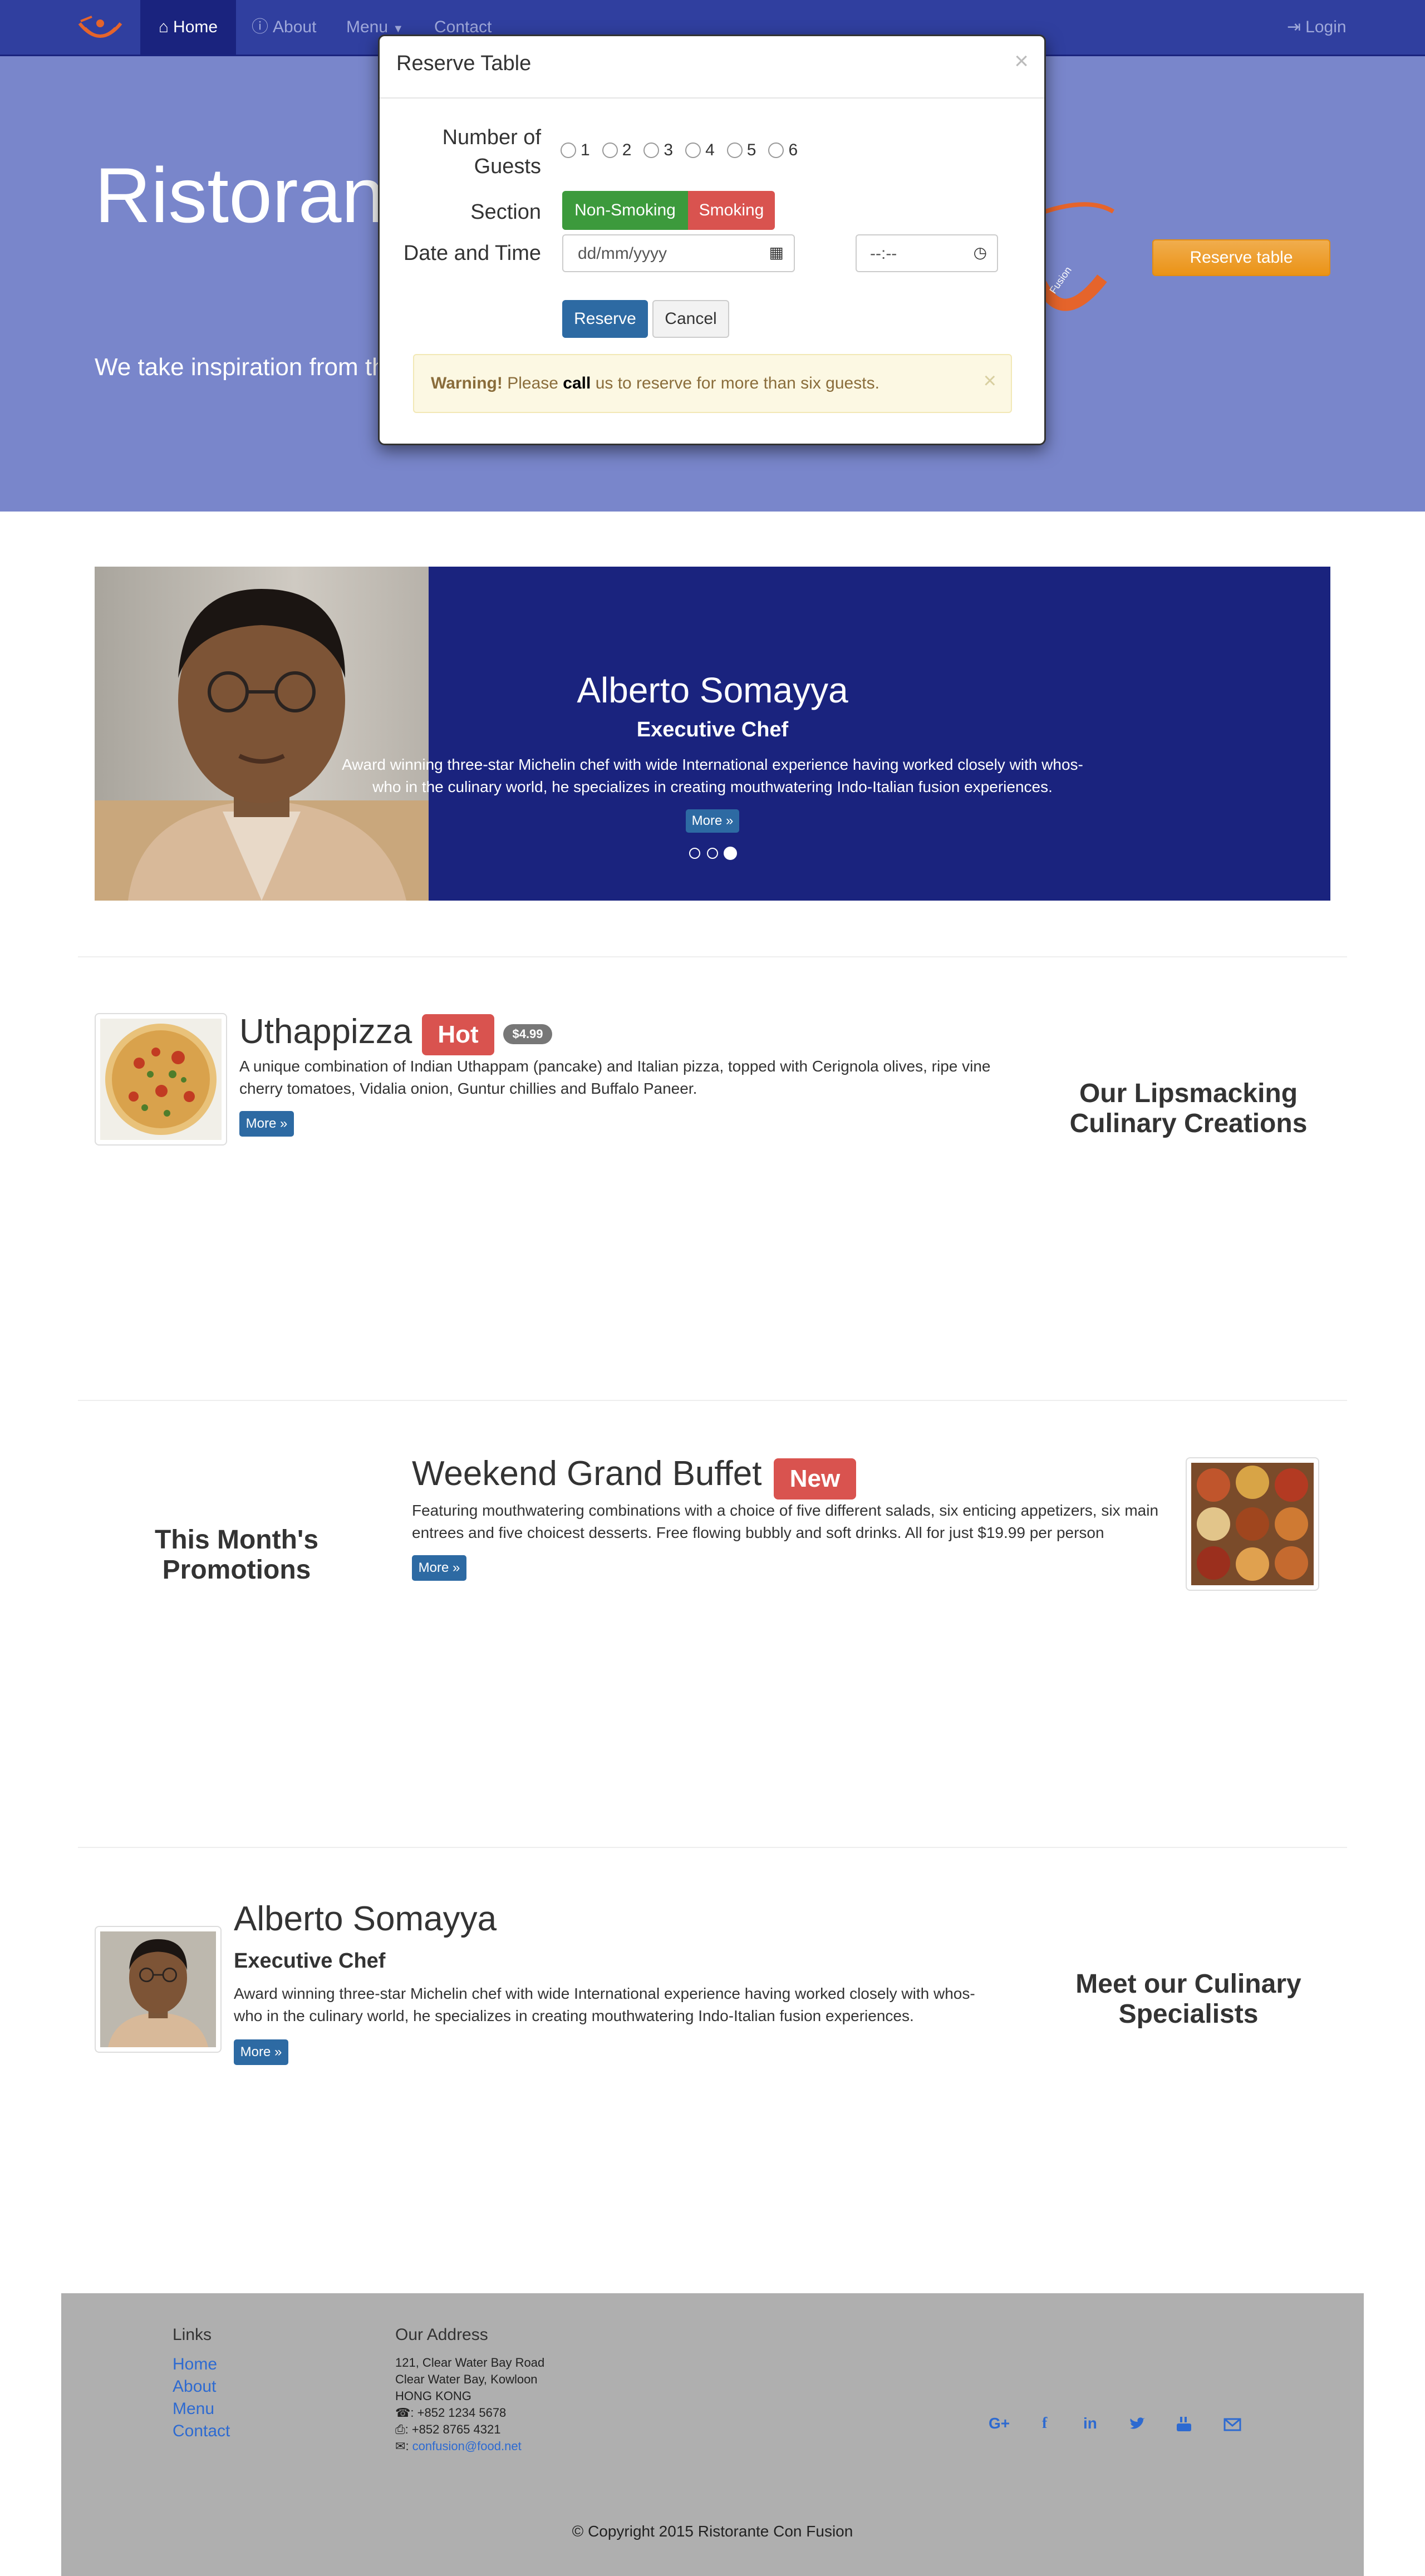 The image size is (1425, 2576). What do you see at coordinates (712, 690) in the screenshot?
I see `carousel-chef-name: Alberto Somayya` at bounding box center [712, 690].